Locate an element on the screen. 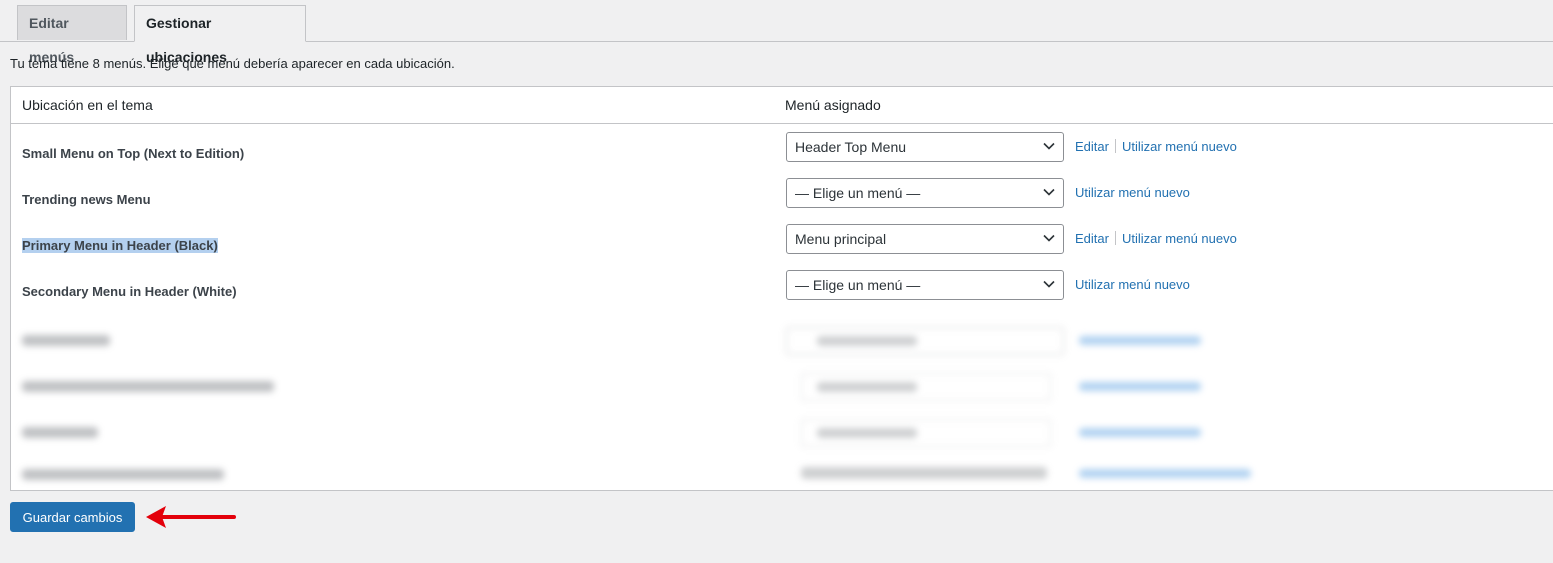  nav-tab-wrapper: Editar menús Gestionar ubicaciones is located at coordinates (776, 32).